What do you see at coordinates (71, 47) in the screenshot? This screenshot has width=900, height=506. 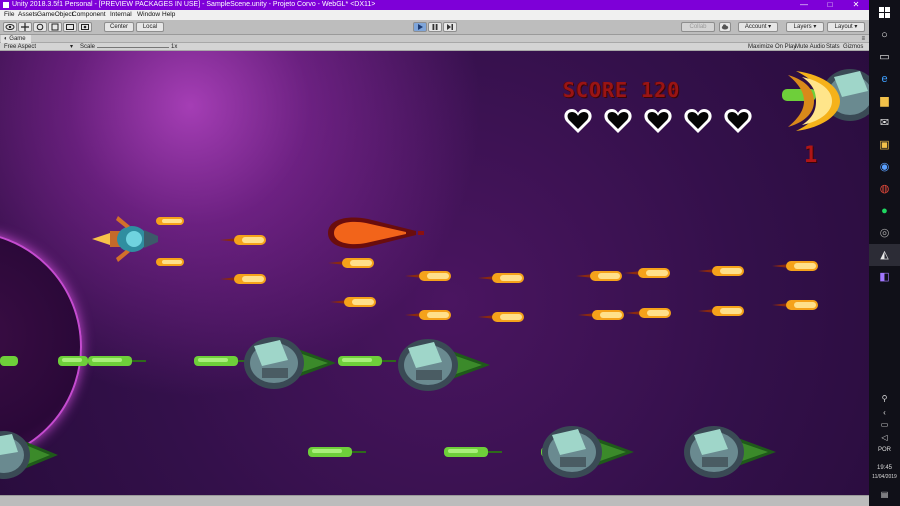 I see `aspect-chevron-icon: ▾` at bounding box center [71, 47].